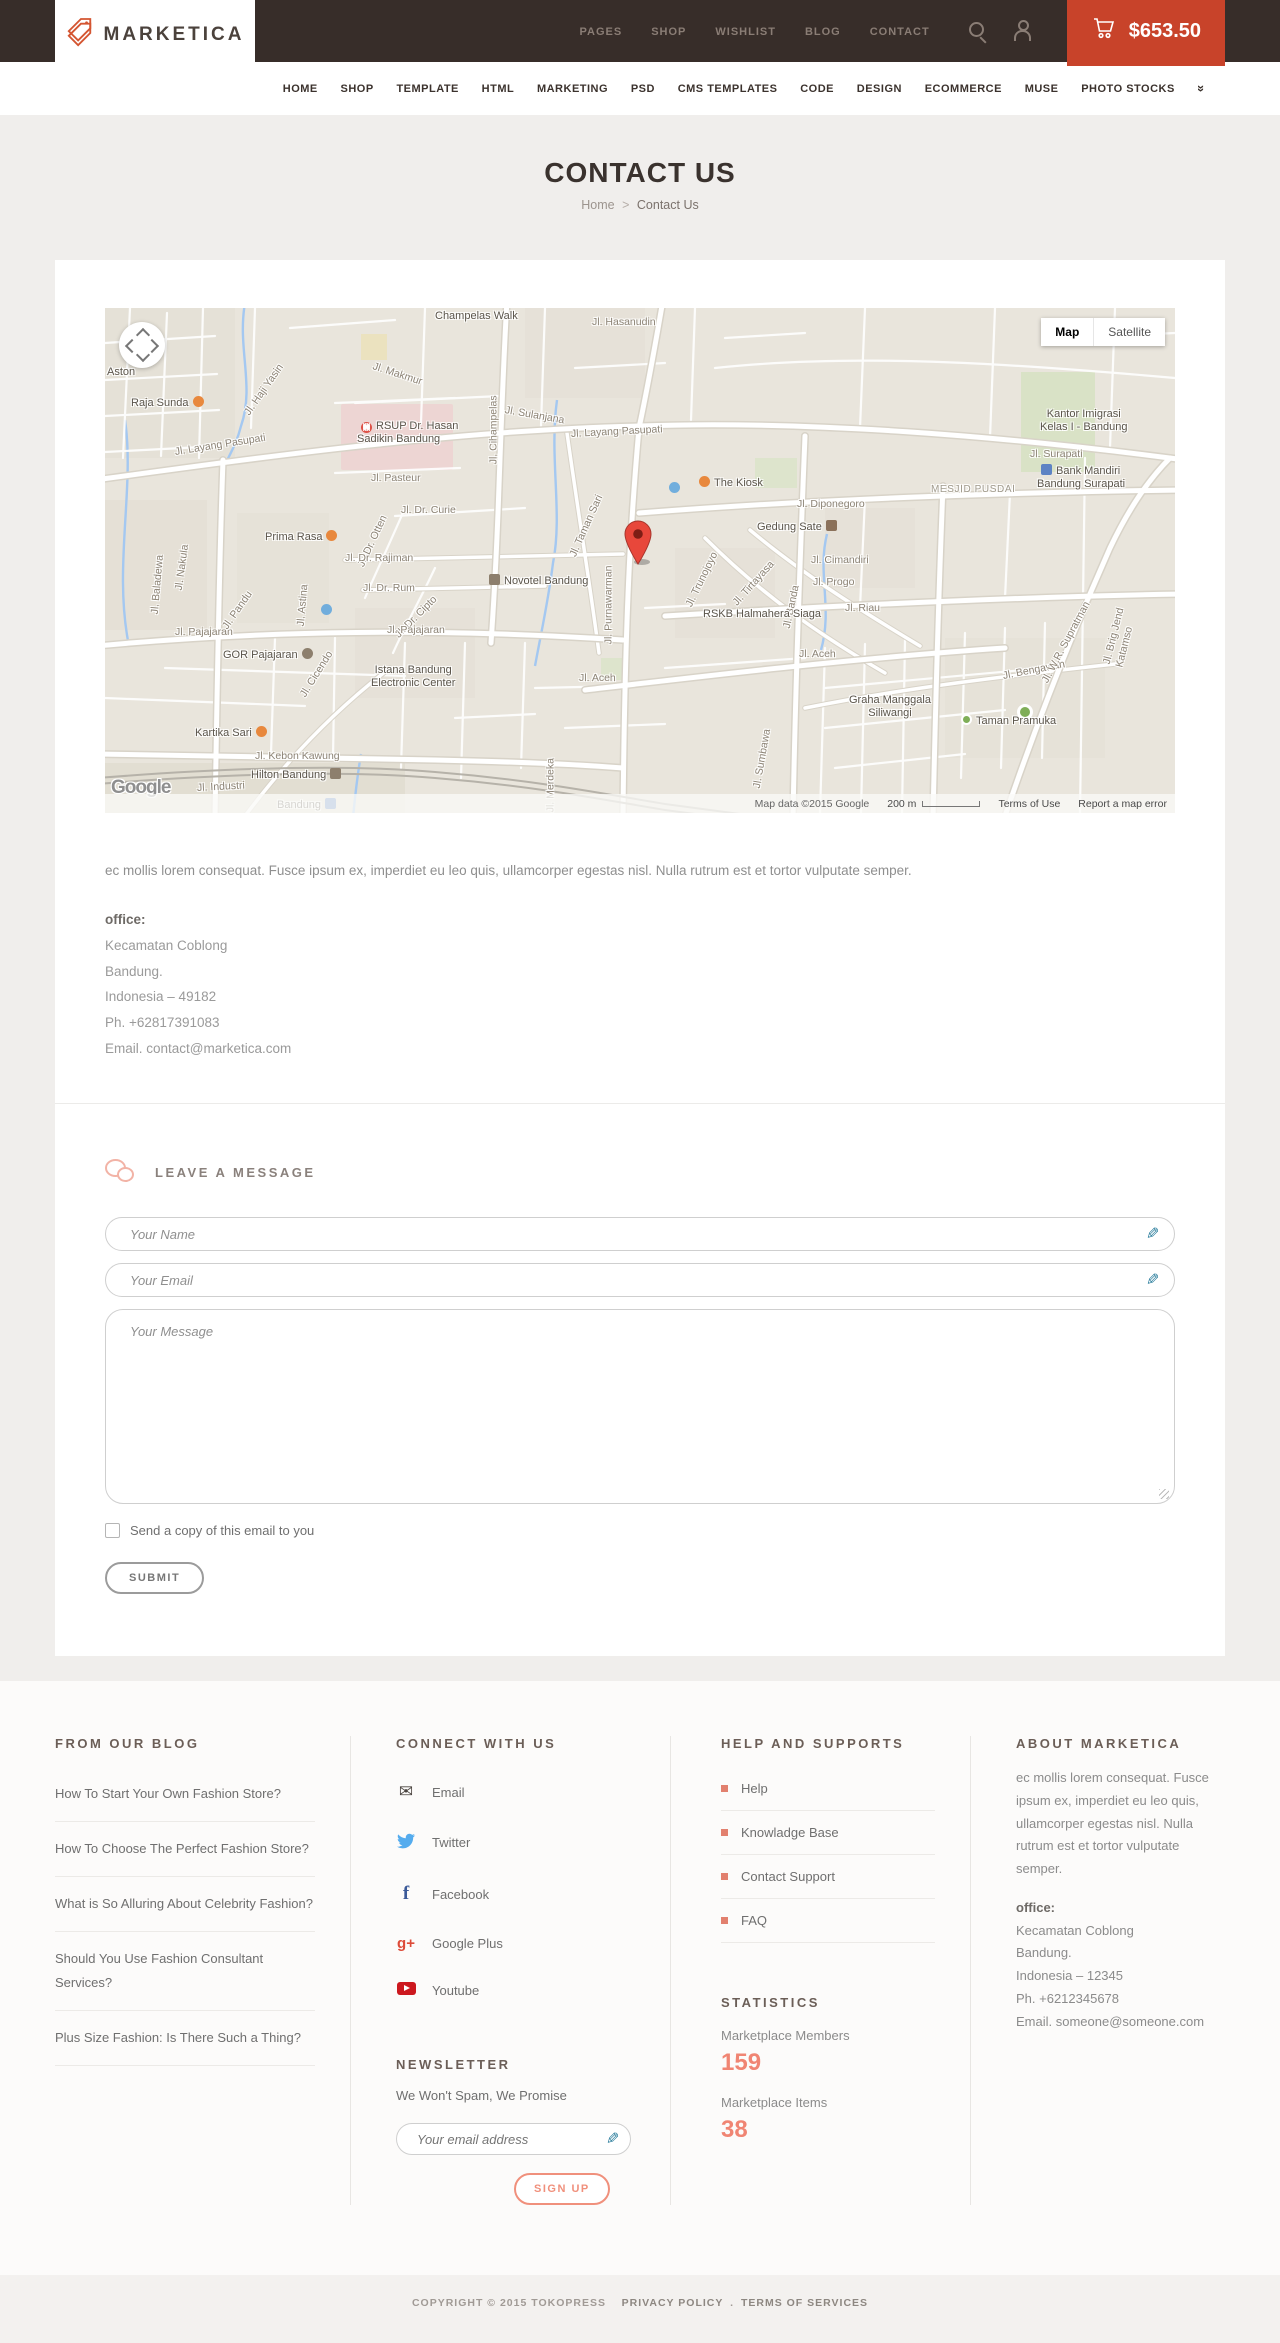 The image size is (1280, 2343). What do you see at coordinates (427, 89) in the screenshot?
I see `menu-item: TEMPLATE` at bounding box center [427, 89].